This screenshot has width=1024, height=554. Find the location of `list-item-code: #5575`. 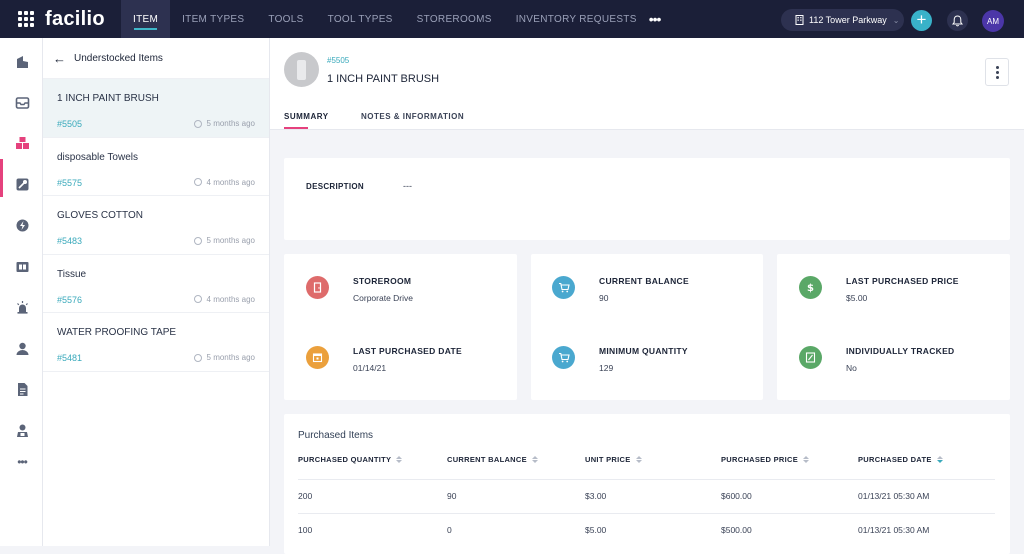

list-item-code: #5575 is located at coordinates (70, 182).